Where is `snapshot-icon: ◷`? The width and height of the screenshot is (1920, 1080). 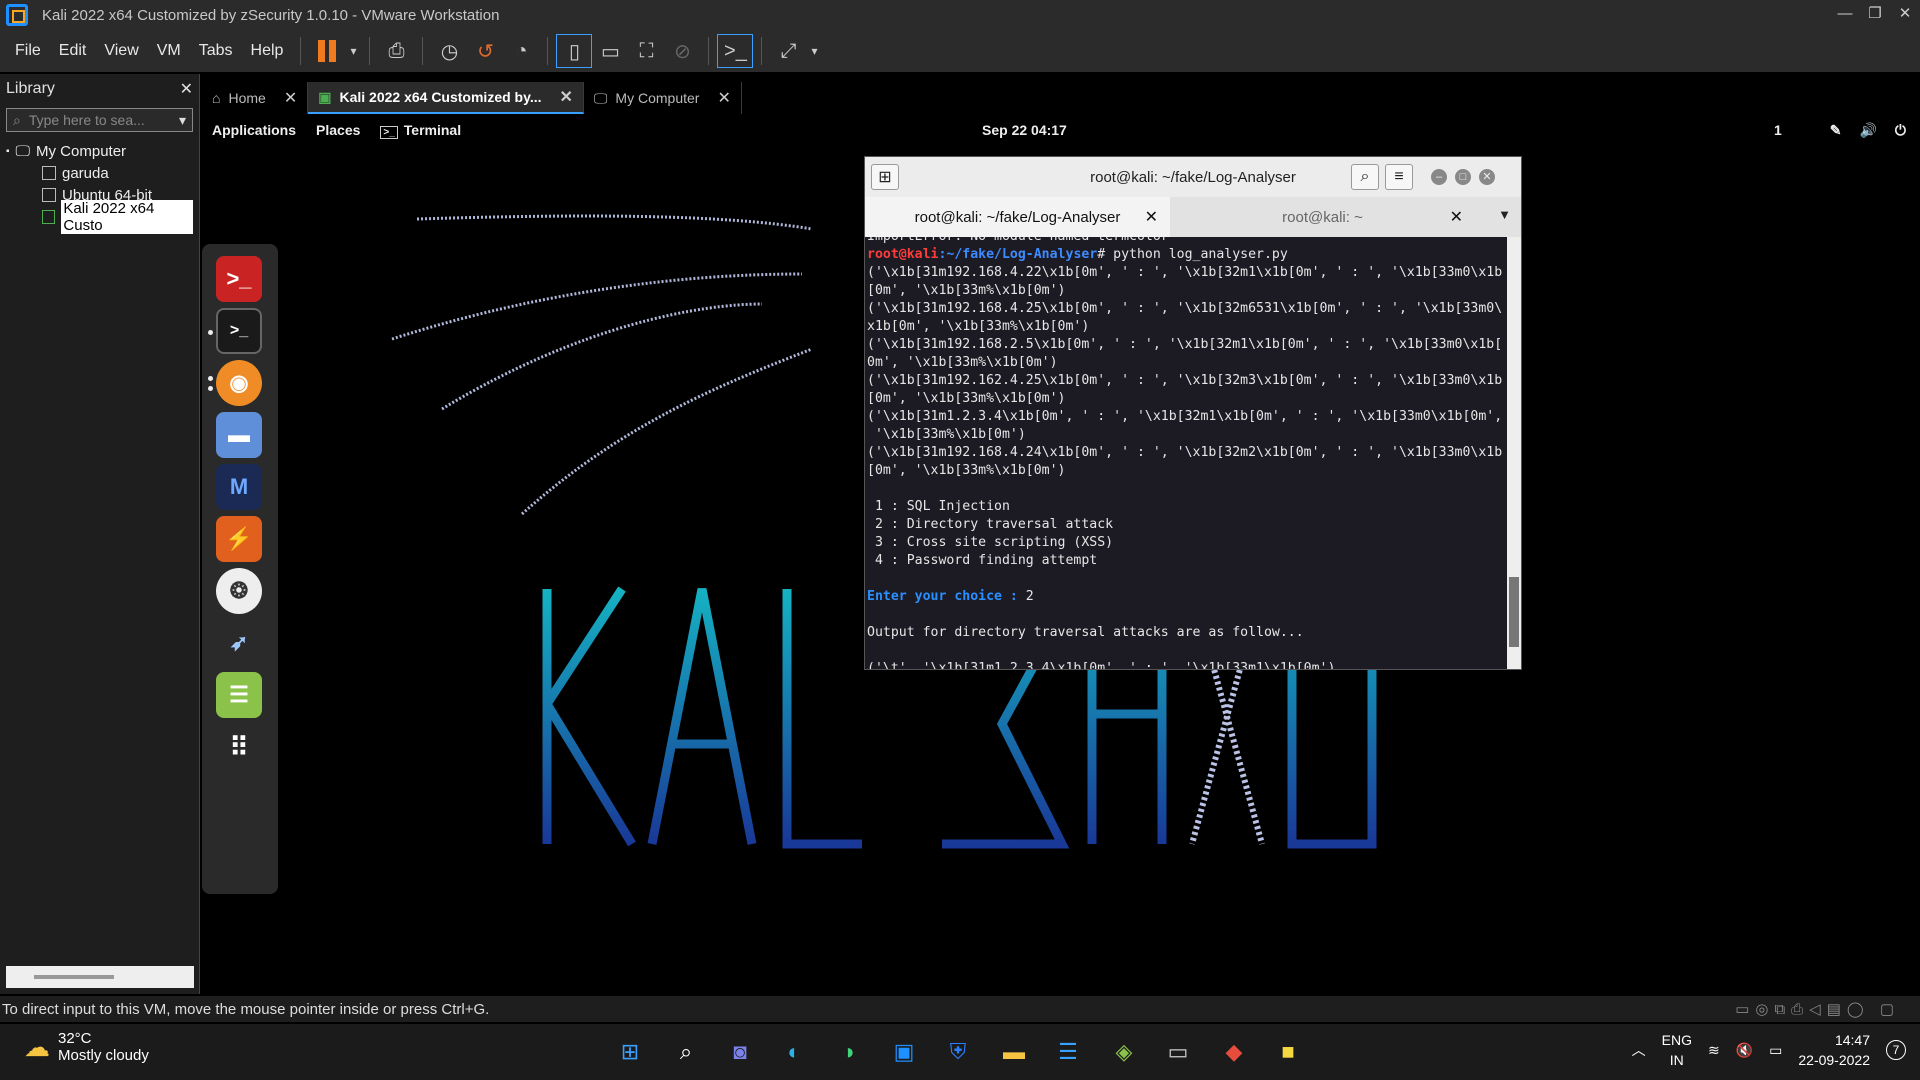 snapshot-icon: ◷ is located at coordinates (449, 51).